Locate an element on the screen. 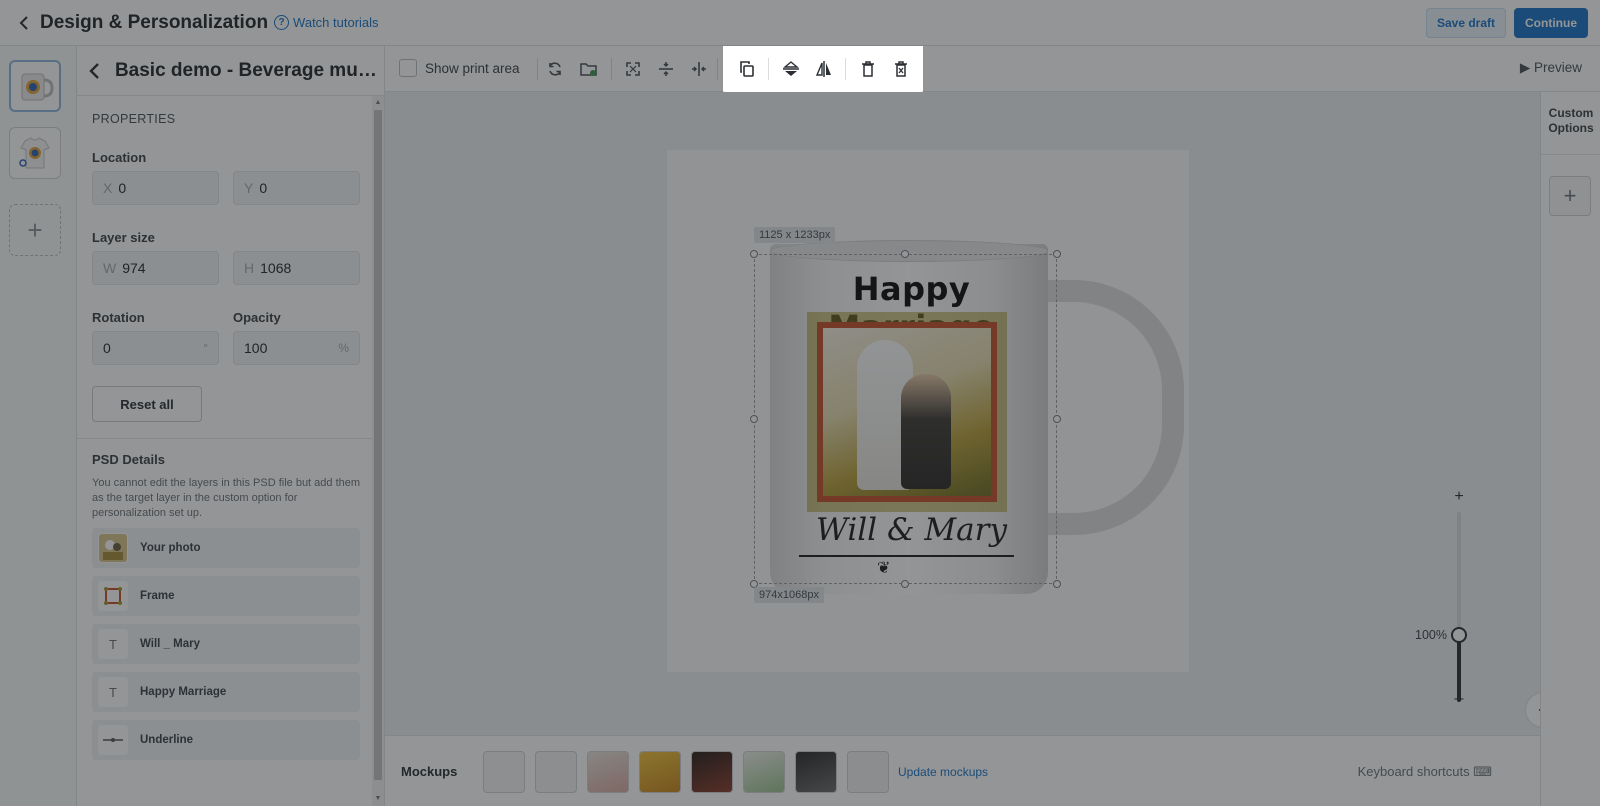 The image size is (1600, 806). preview-button: ▶ Preview is located at coordinates (1551, 68).